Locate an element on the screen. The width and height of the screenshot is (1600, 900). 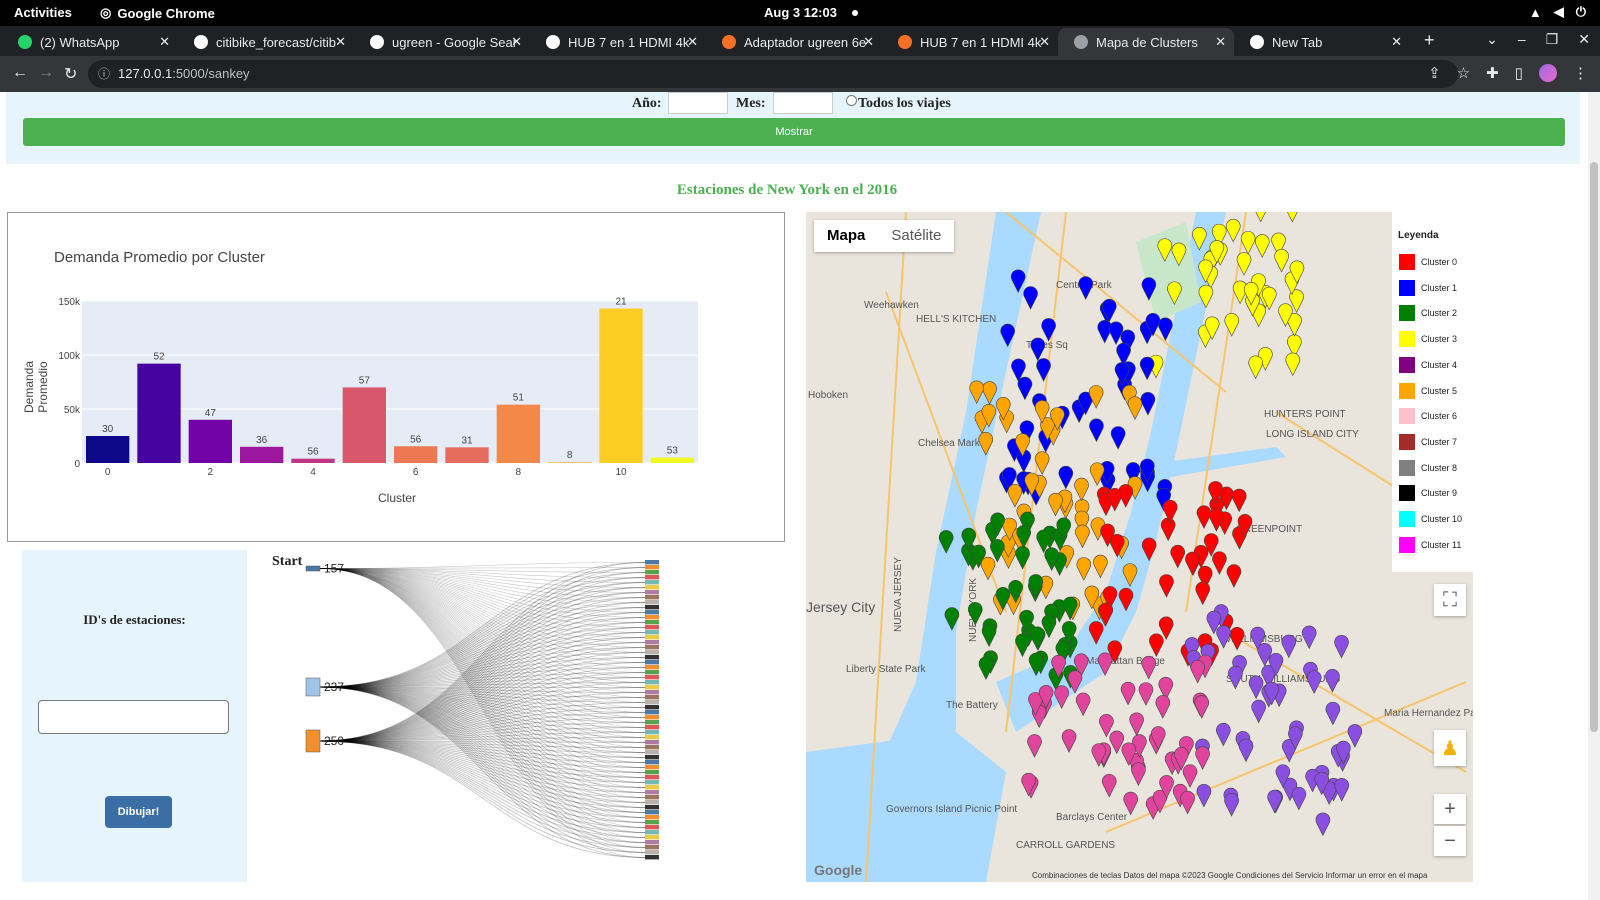
activities-button: Activities is located at coordinates (43, 12).